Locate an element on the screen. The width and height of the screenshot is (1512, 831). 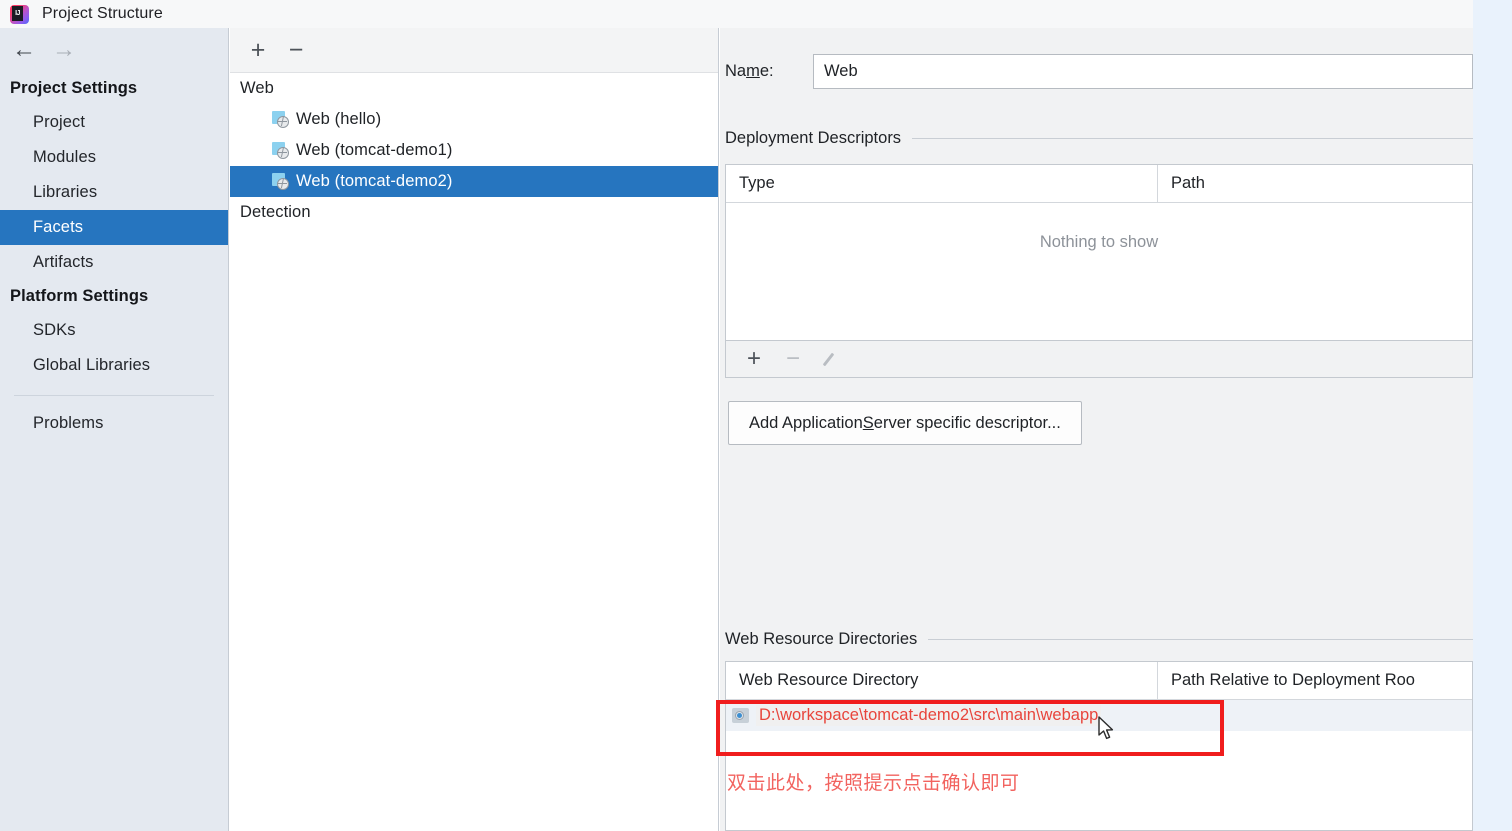
tree-row-label: Web is located at coordinates (257, 88).